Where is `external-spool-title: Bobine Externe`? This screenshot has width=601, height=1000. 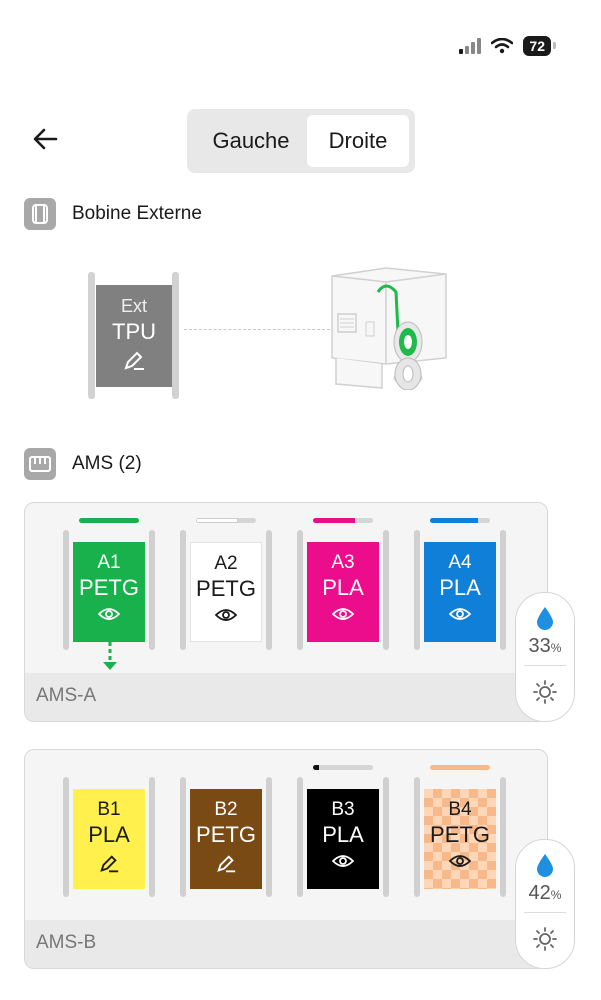
external-spool-title: Bobine Externe is located at coordinates (137, 213).